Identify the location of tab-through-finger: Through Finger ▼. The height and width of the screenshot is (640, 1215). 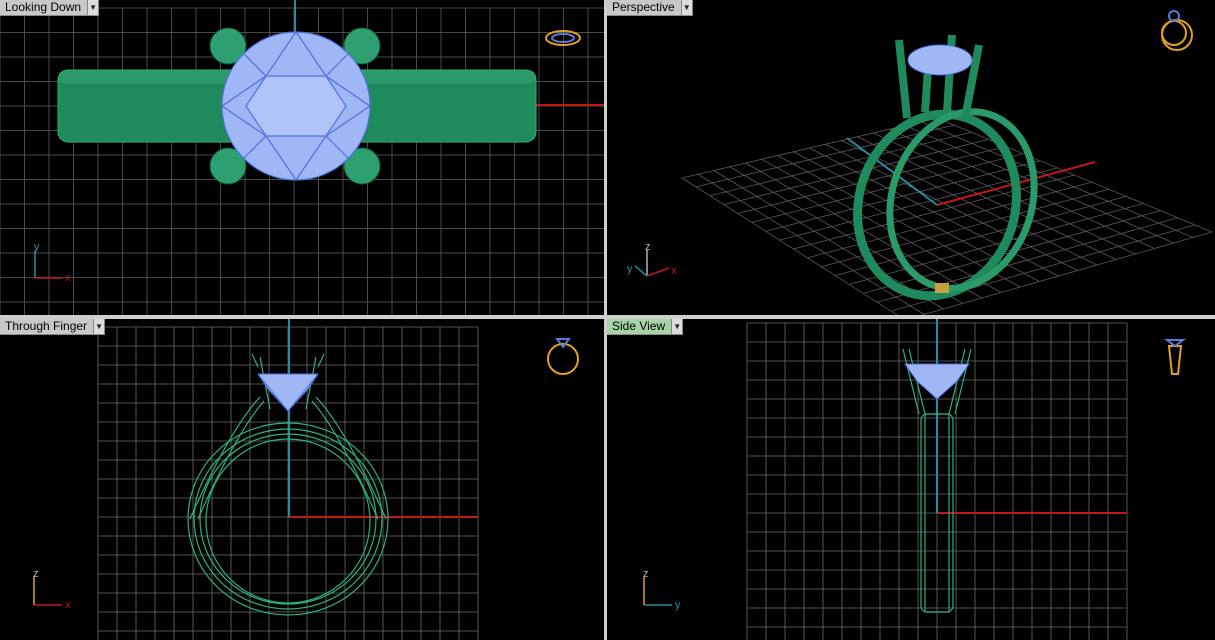
(53, 327).